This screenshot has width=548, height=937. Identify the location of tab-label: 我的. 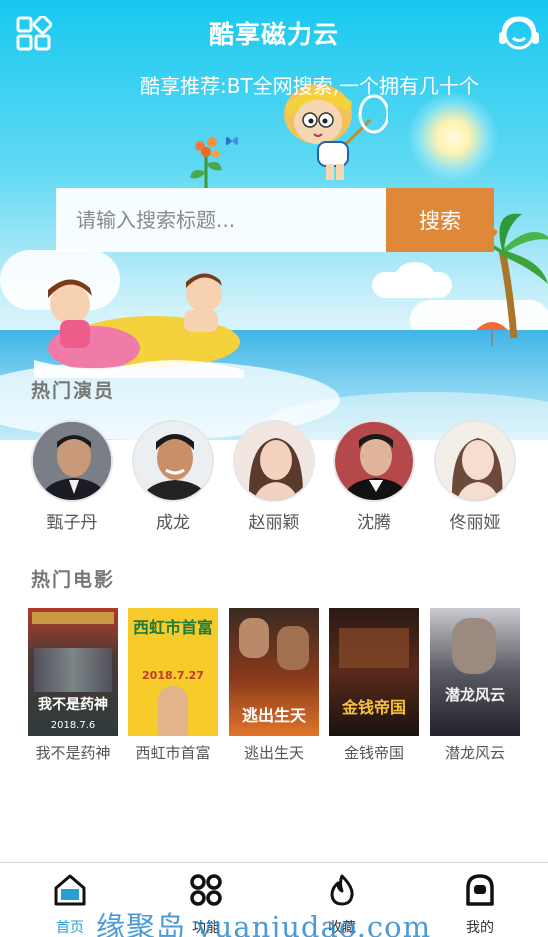
(480, 928).